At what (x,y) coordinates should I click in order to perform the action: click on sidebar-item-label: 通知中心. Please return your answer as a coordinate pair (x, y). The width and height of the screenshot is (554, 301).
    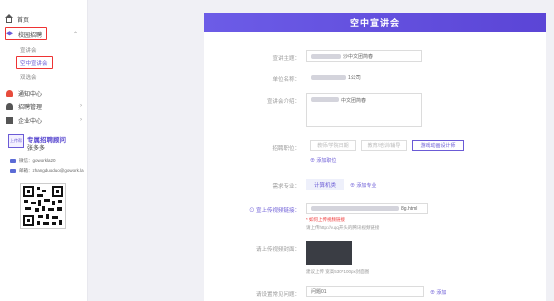
    Looking at the image, I should click on (30, 94).